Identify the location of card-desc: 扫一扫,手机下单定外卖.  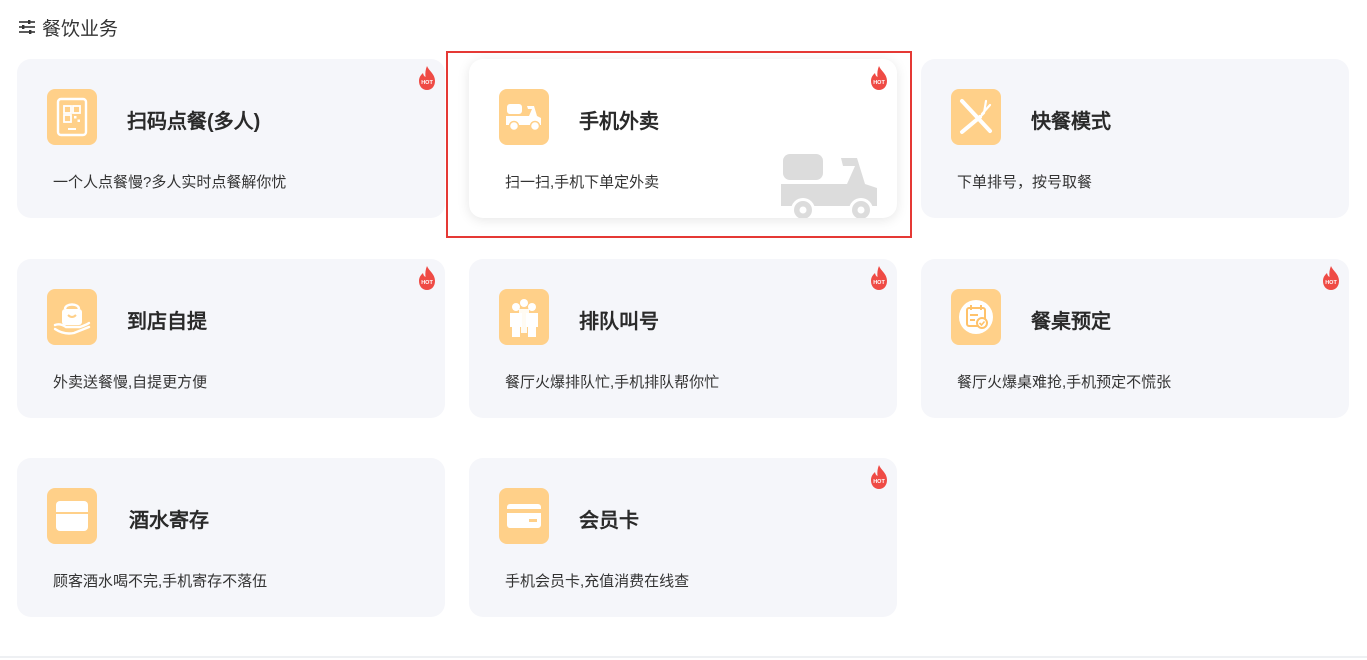
(582, 182).